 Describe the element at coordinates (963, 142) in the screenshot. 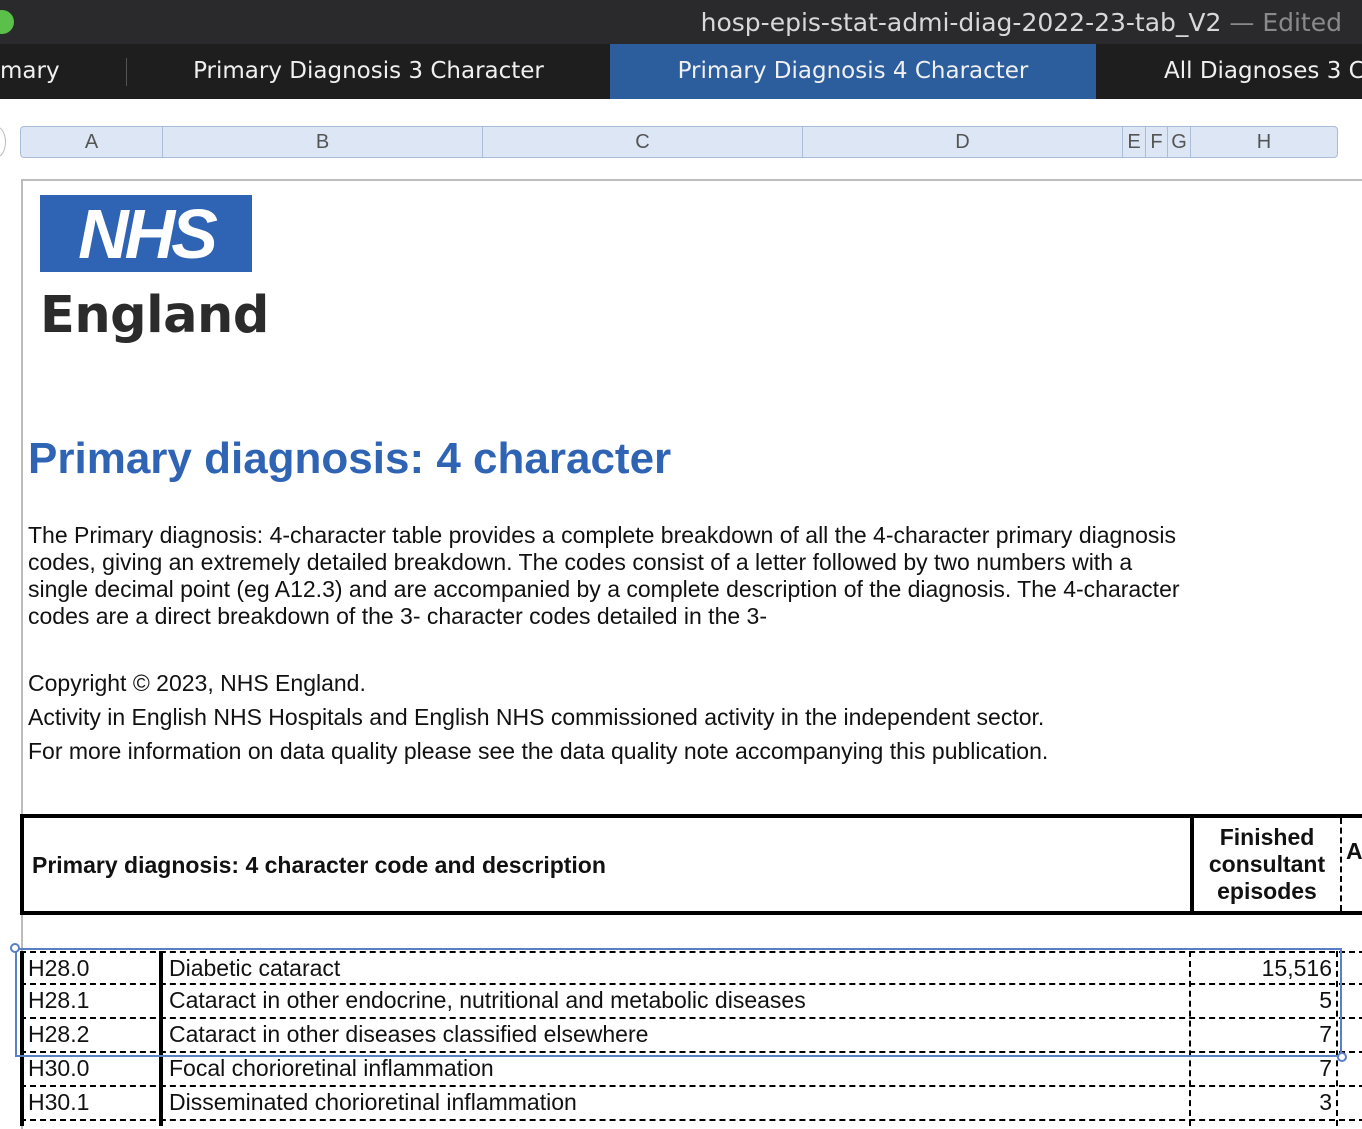

I see `column-header-d: D` at that location.